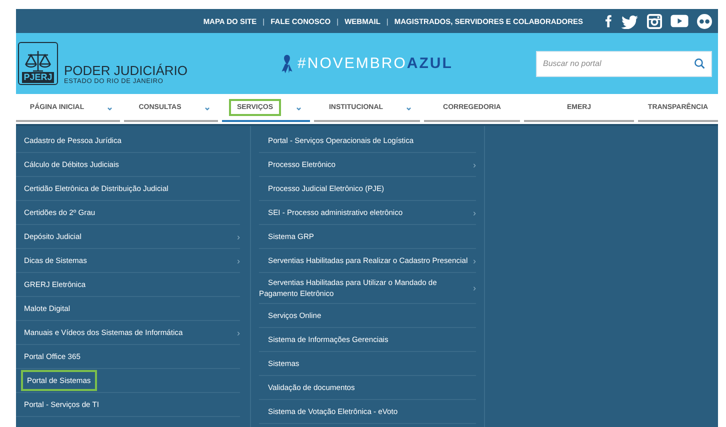 This screenshot has height=427, width=726. I want to click on campaign-title: #NOVEMBROAZUL, so click(375, 63).